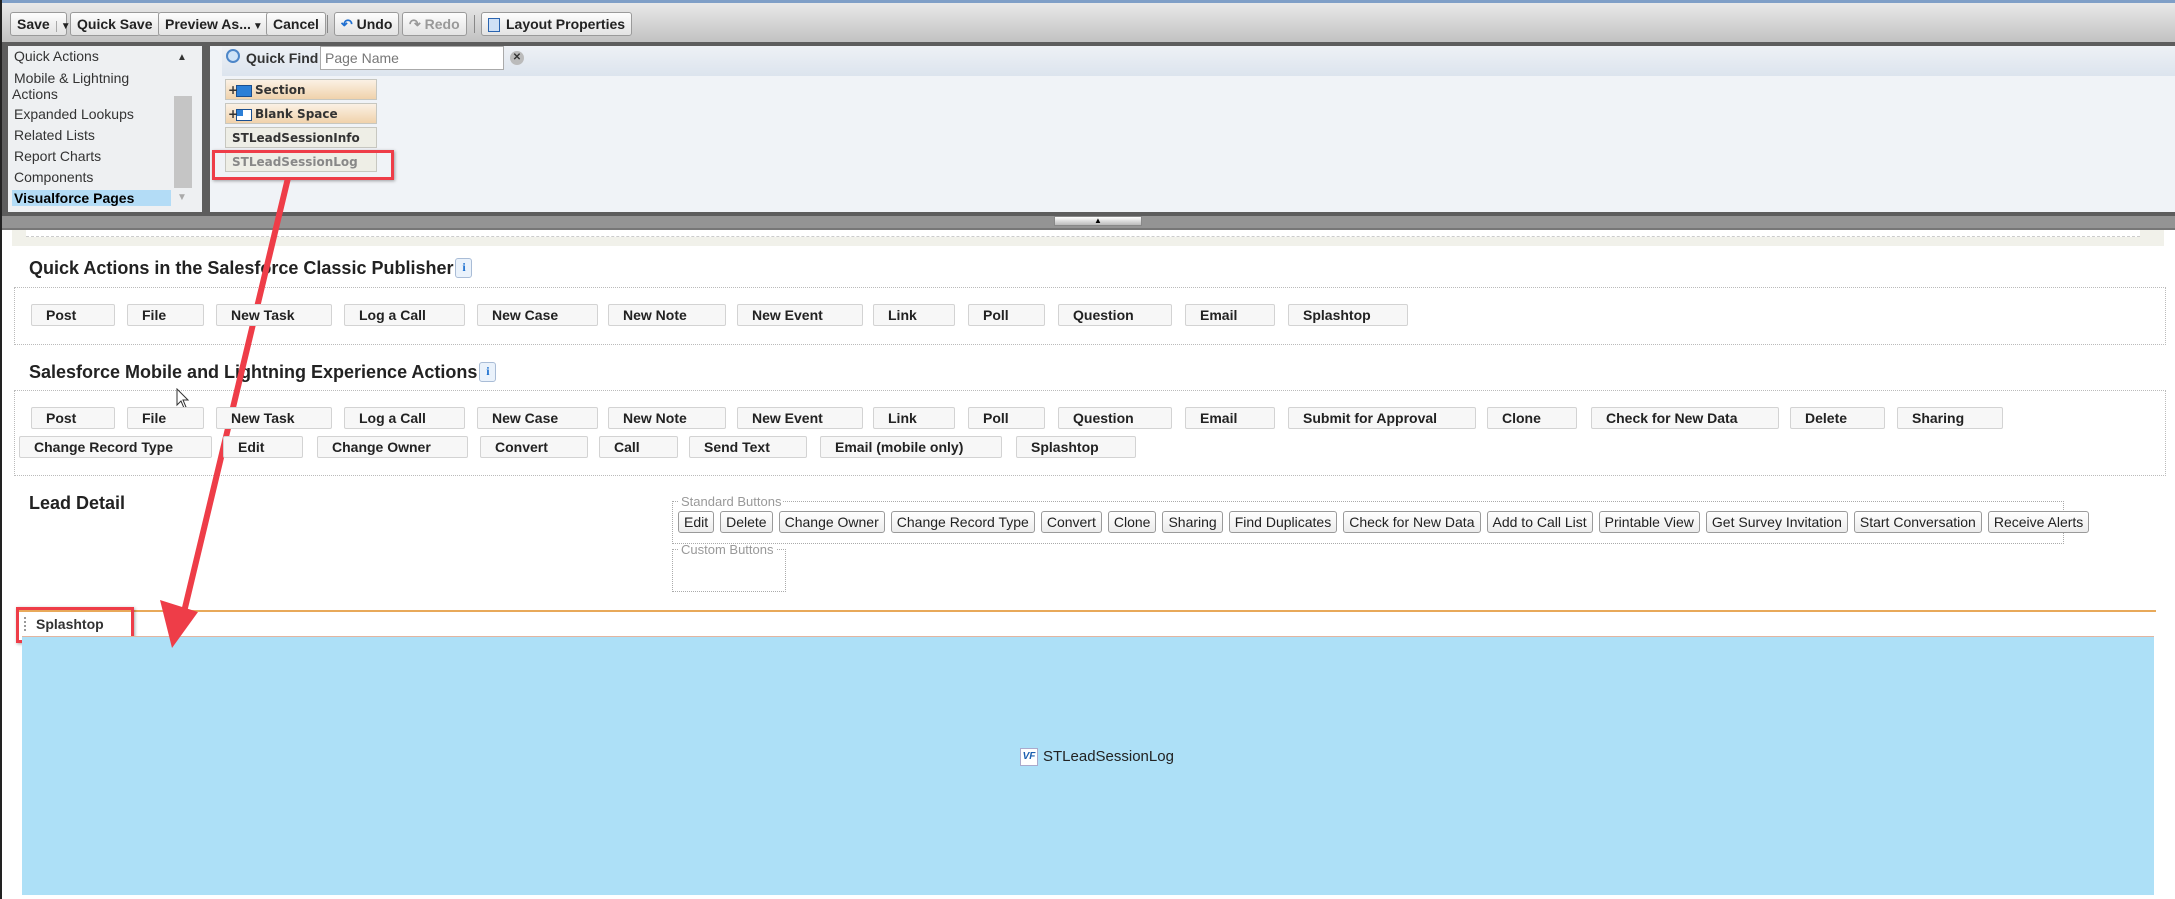 The height and width of the screenshot is (899, 2175). I want to click on mobile-action-button: Log a Call, so click(404, 418).